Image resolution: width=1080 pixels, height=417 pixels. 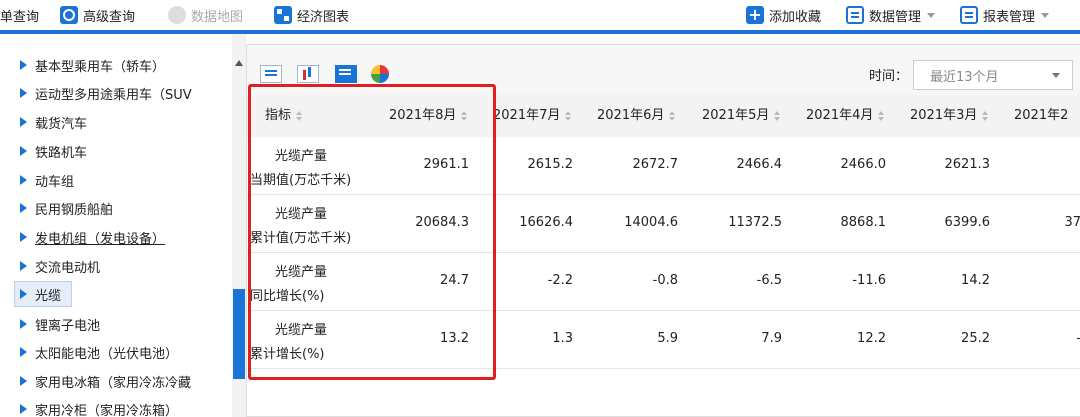 I want to click on table-cell: -11.6, so click(x=869, y=280).